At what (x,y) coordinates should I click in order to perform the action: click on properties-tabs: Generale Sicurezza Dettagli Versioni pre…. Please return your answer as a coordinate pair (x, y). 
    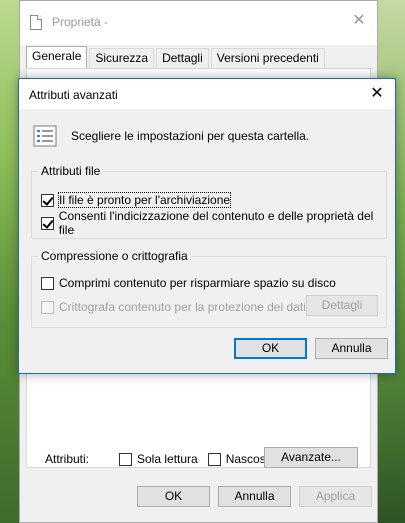
    Looking at the image, I should click on (176, 57).